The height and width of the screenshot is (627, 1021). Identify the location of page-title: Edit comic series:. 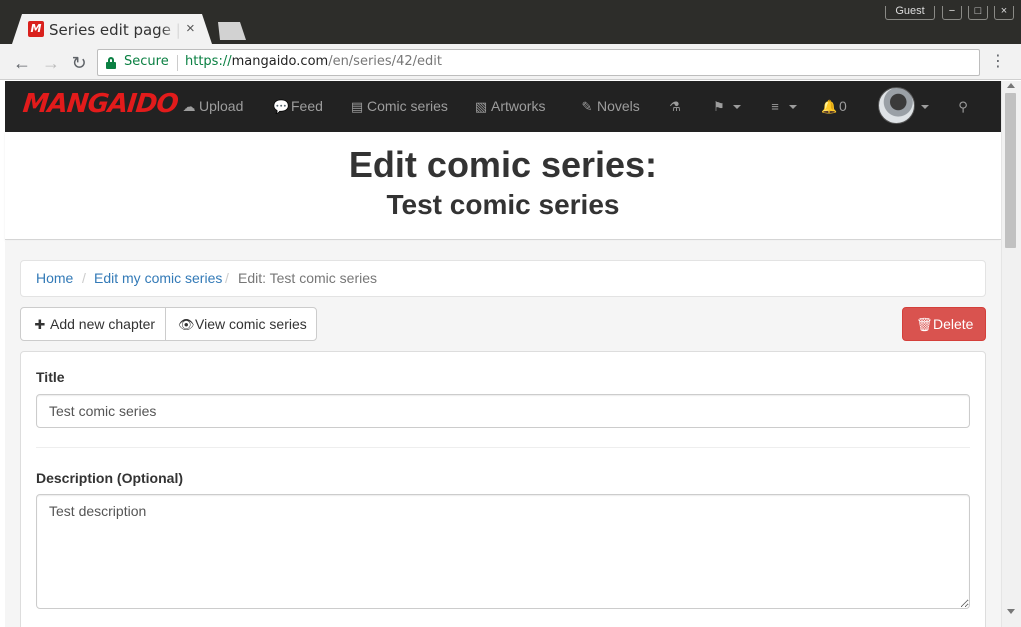
(503, 164).